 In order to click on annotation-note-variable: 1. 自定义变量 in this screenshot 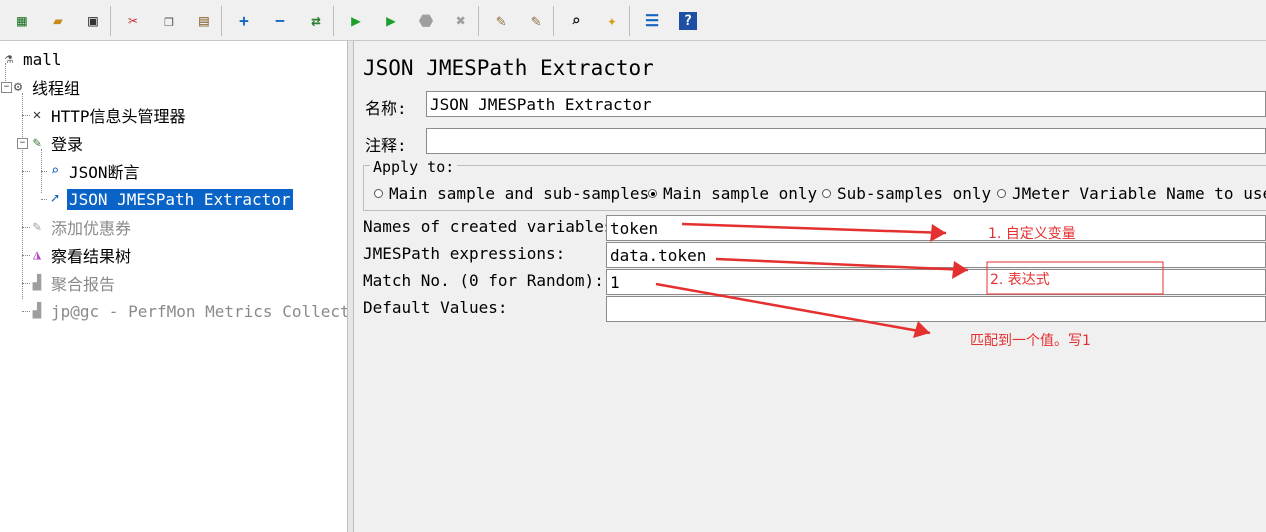, I will do `click(1032, 234)`.